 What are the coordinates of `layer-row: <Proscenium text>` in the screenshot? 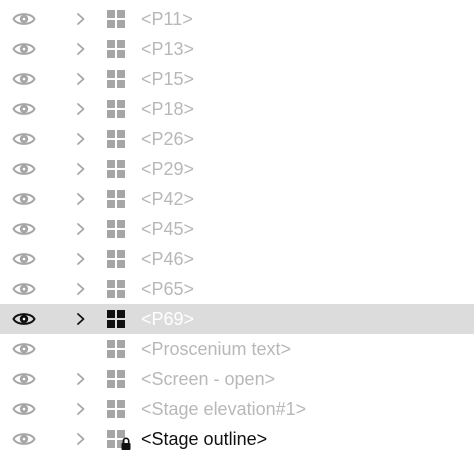 It's located at (237, 349).